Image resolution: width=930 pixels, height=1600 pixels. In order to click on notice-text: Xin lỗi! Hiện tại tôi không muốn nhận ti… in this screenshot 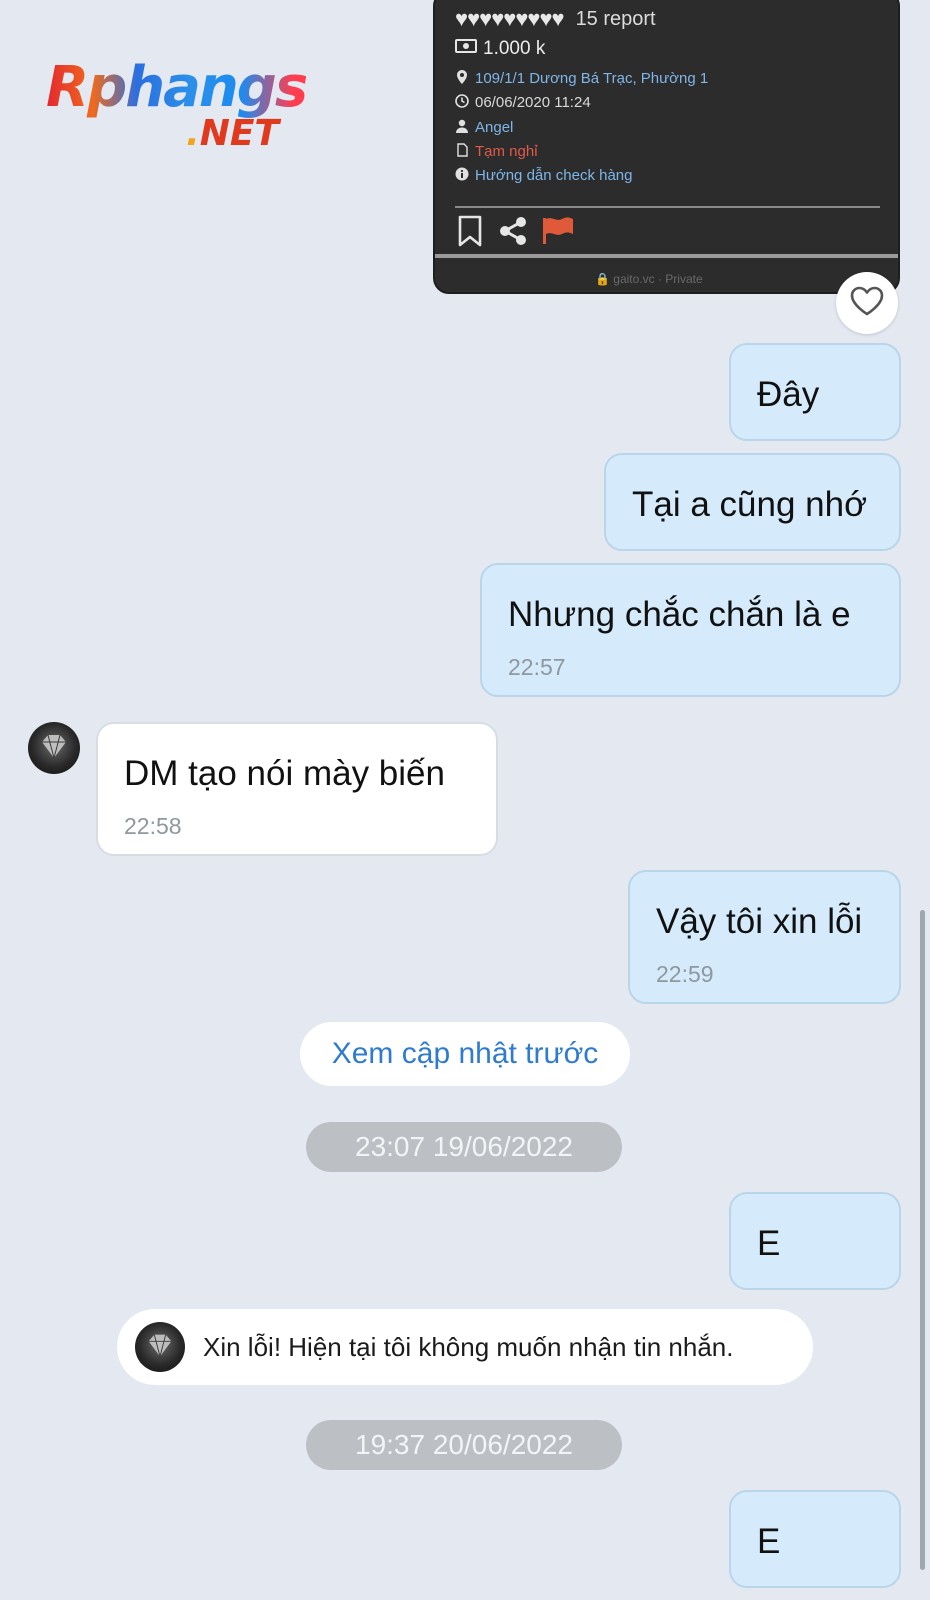, I will do `click(468, 1346)`.